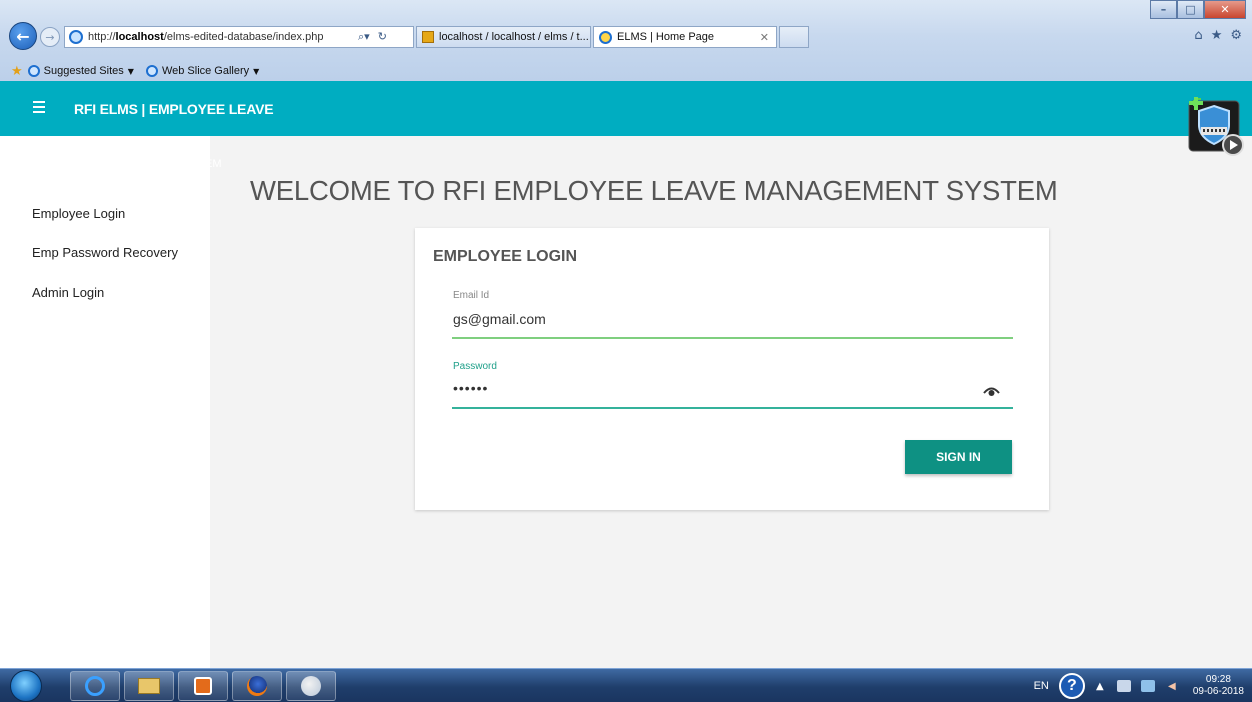 Image resolution: width=1252 pixels, height=702 pixels. I want to click on start-button, so click(26, 686).